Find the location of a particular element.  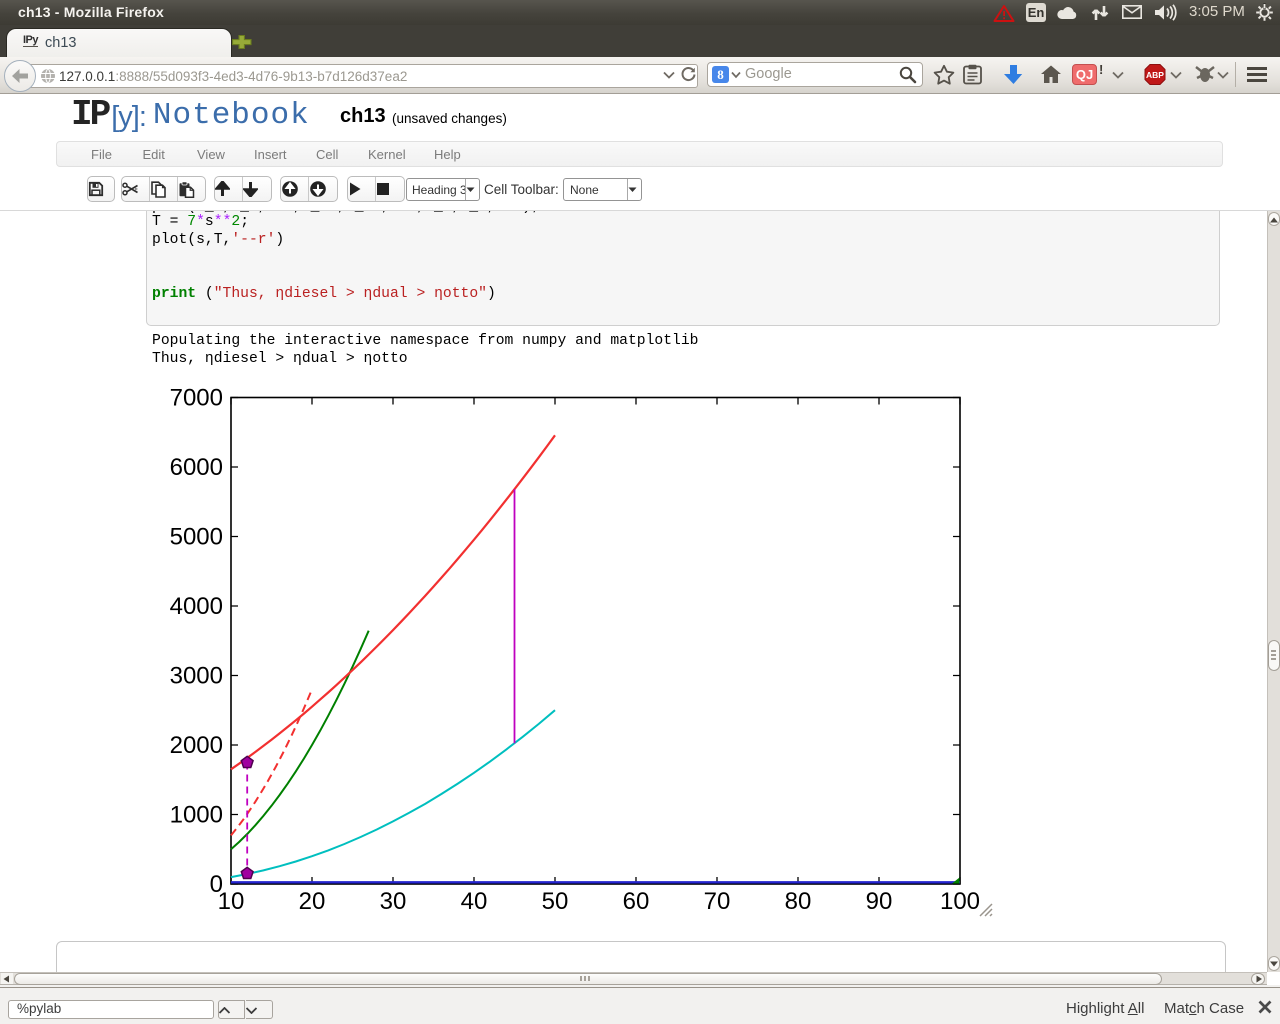

svg-text: 6000 is located at coordinates (196, 467).